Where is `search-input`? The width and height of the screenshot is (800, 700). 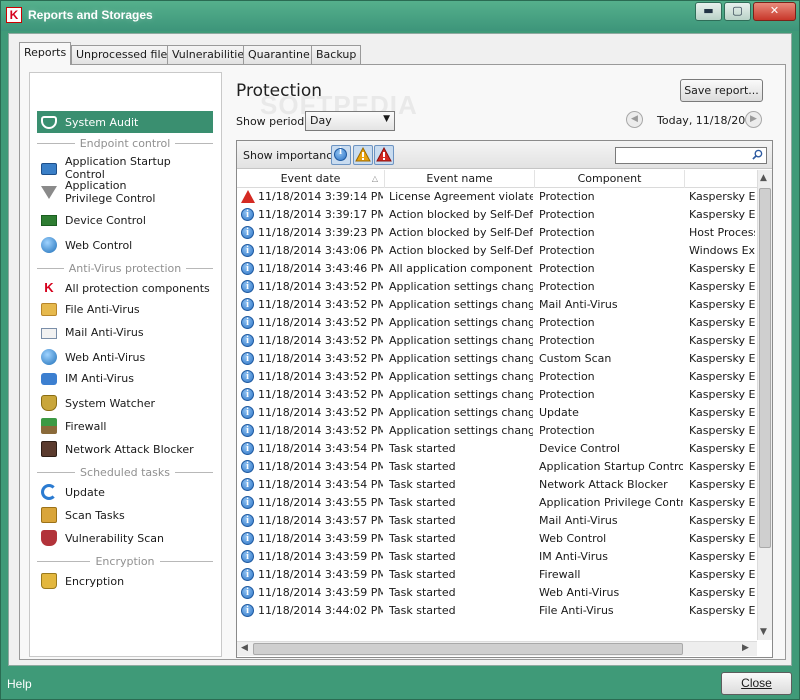
search-input is located at coordinates (691, 155).